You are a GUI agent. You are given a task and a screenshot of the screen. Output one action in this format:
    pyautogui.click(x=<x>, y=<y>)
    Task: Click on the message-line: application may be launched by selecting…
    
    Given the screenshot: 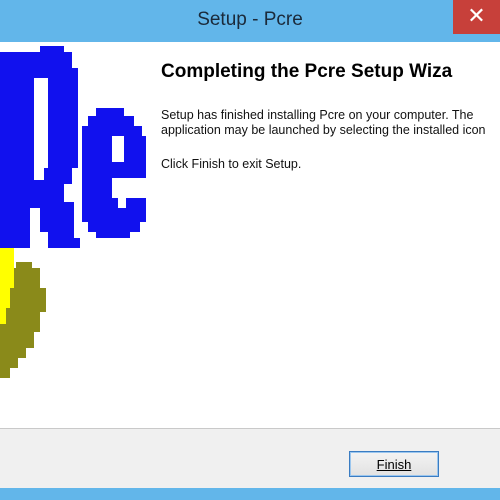 What is the action you would take?
    pyautogui.click(x=323, y=130)
    